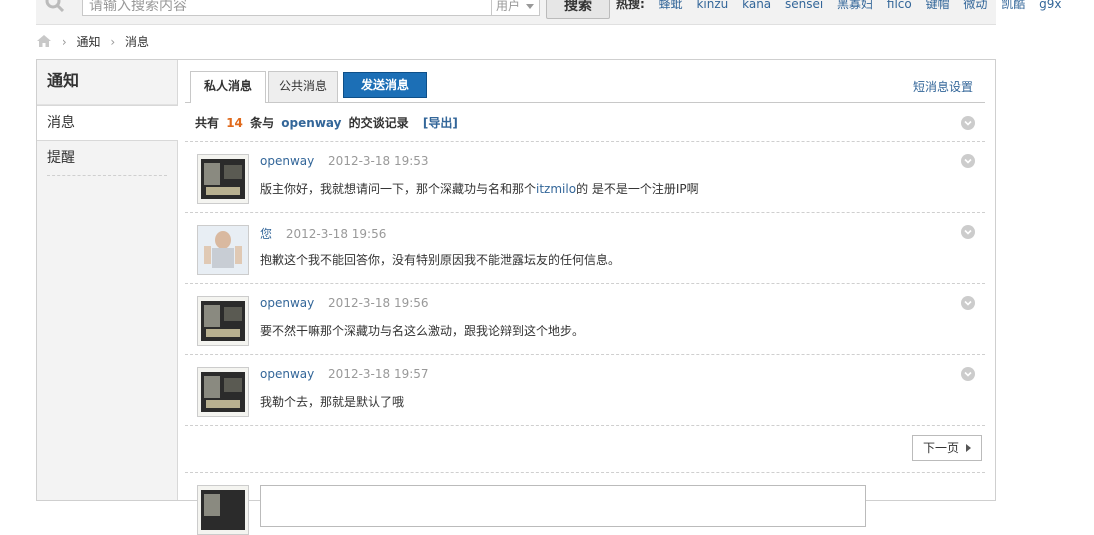  Describe the element at coordinates (107, 82) in the screenshot. I see `sidebar-title: 通知` at that location.